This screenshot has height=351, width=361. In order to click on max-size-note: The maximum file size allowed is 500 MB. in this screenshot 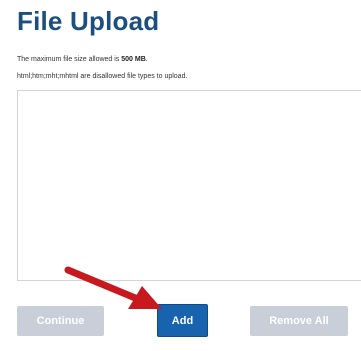, I will do `click(82, 59)`.